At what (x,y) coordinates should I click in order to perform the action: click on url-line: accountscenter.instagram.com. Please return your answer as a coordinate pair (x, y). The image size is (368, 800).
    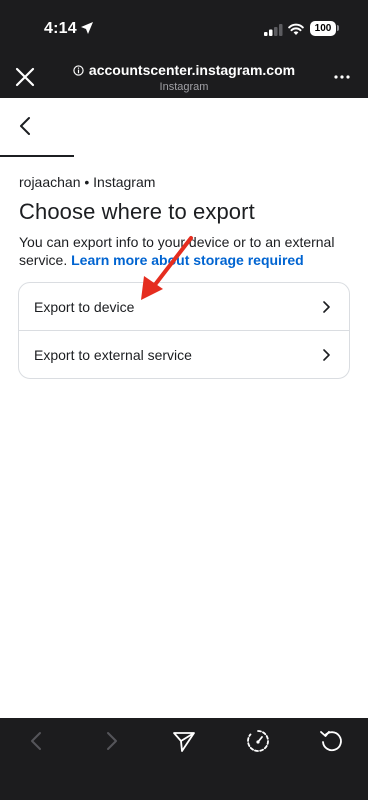
    Looking at the image, I should click on (184, 70).